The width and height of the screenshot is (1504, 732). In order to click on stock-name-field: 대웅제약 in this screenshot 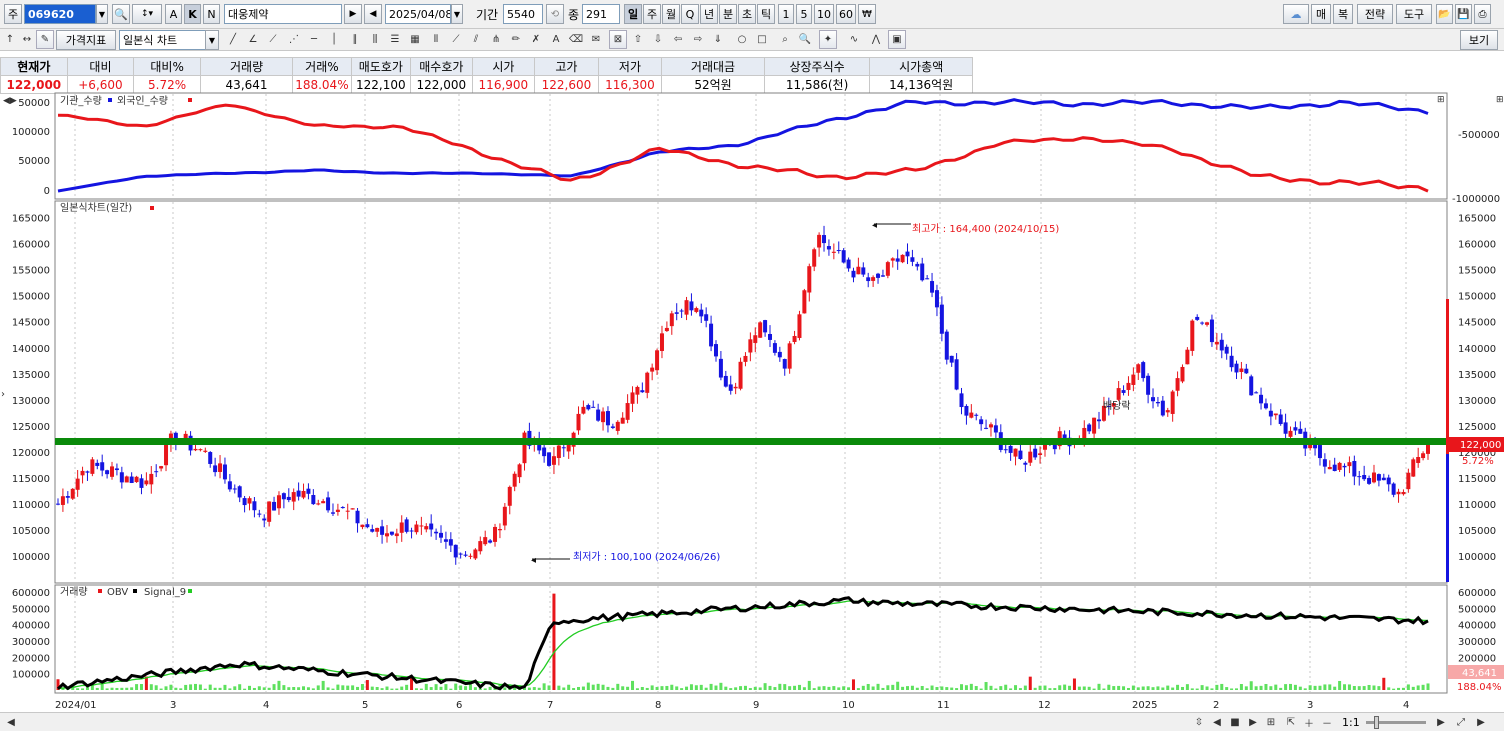, I will do `click(283, 14)`.